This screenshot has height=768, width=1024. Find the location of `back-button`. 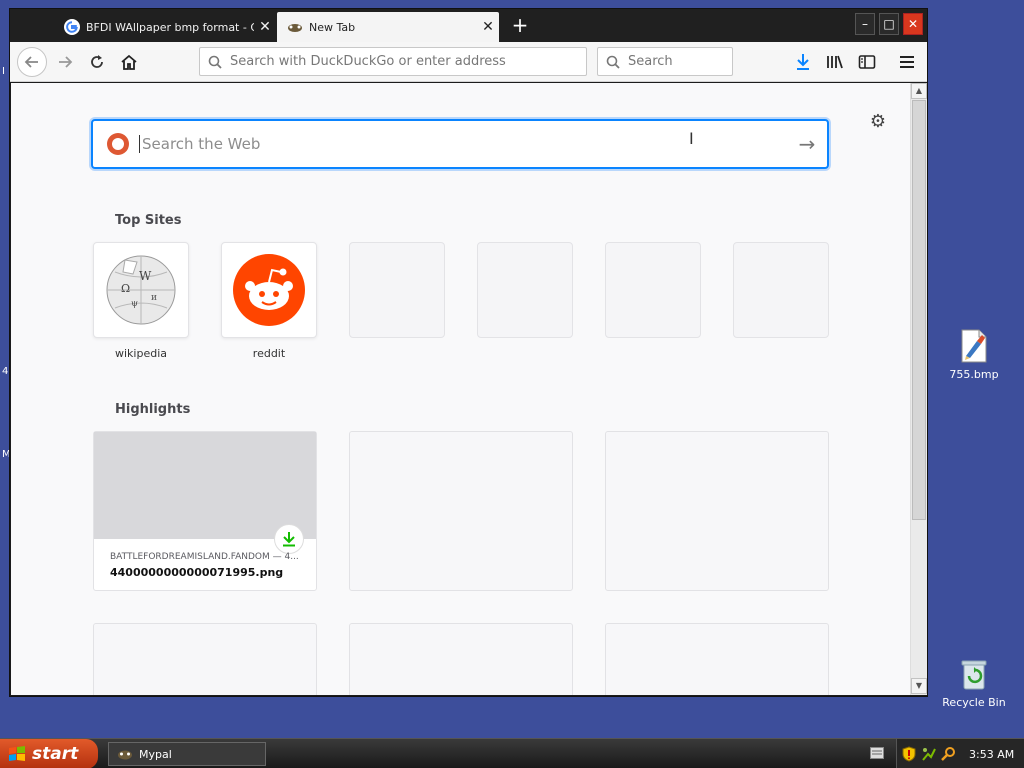

back-button is located at coordinates (32, 62).